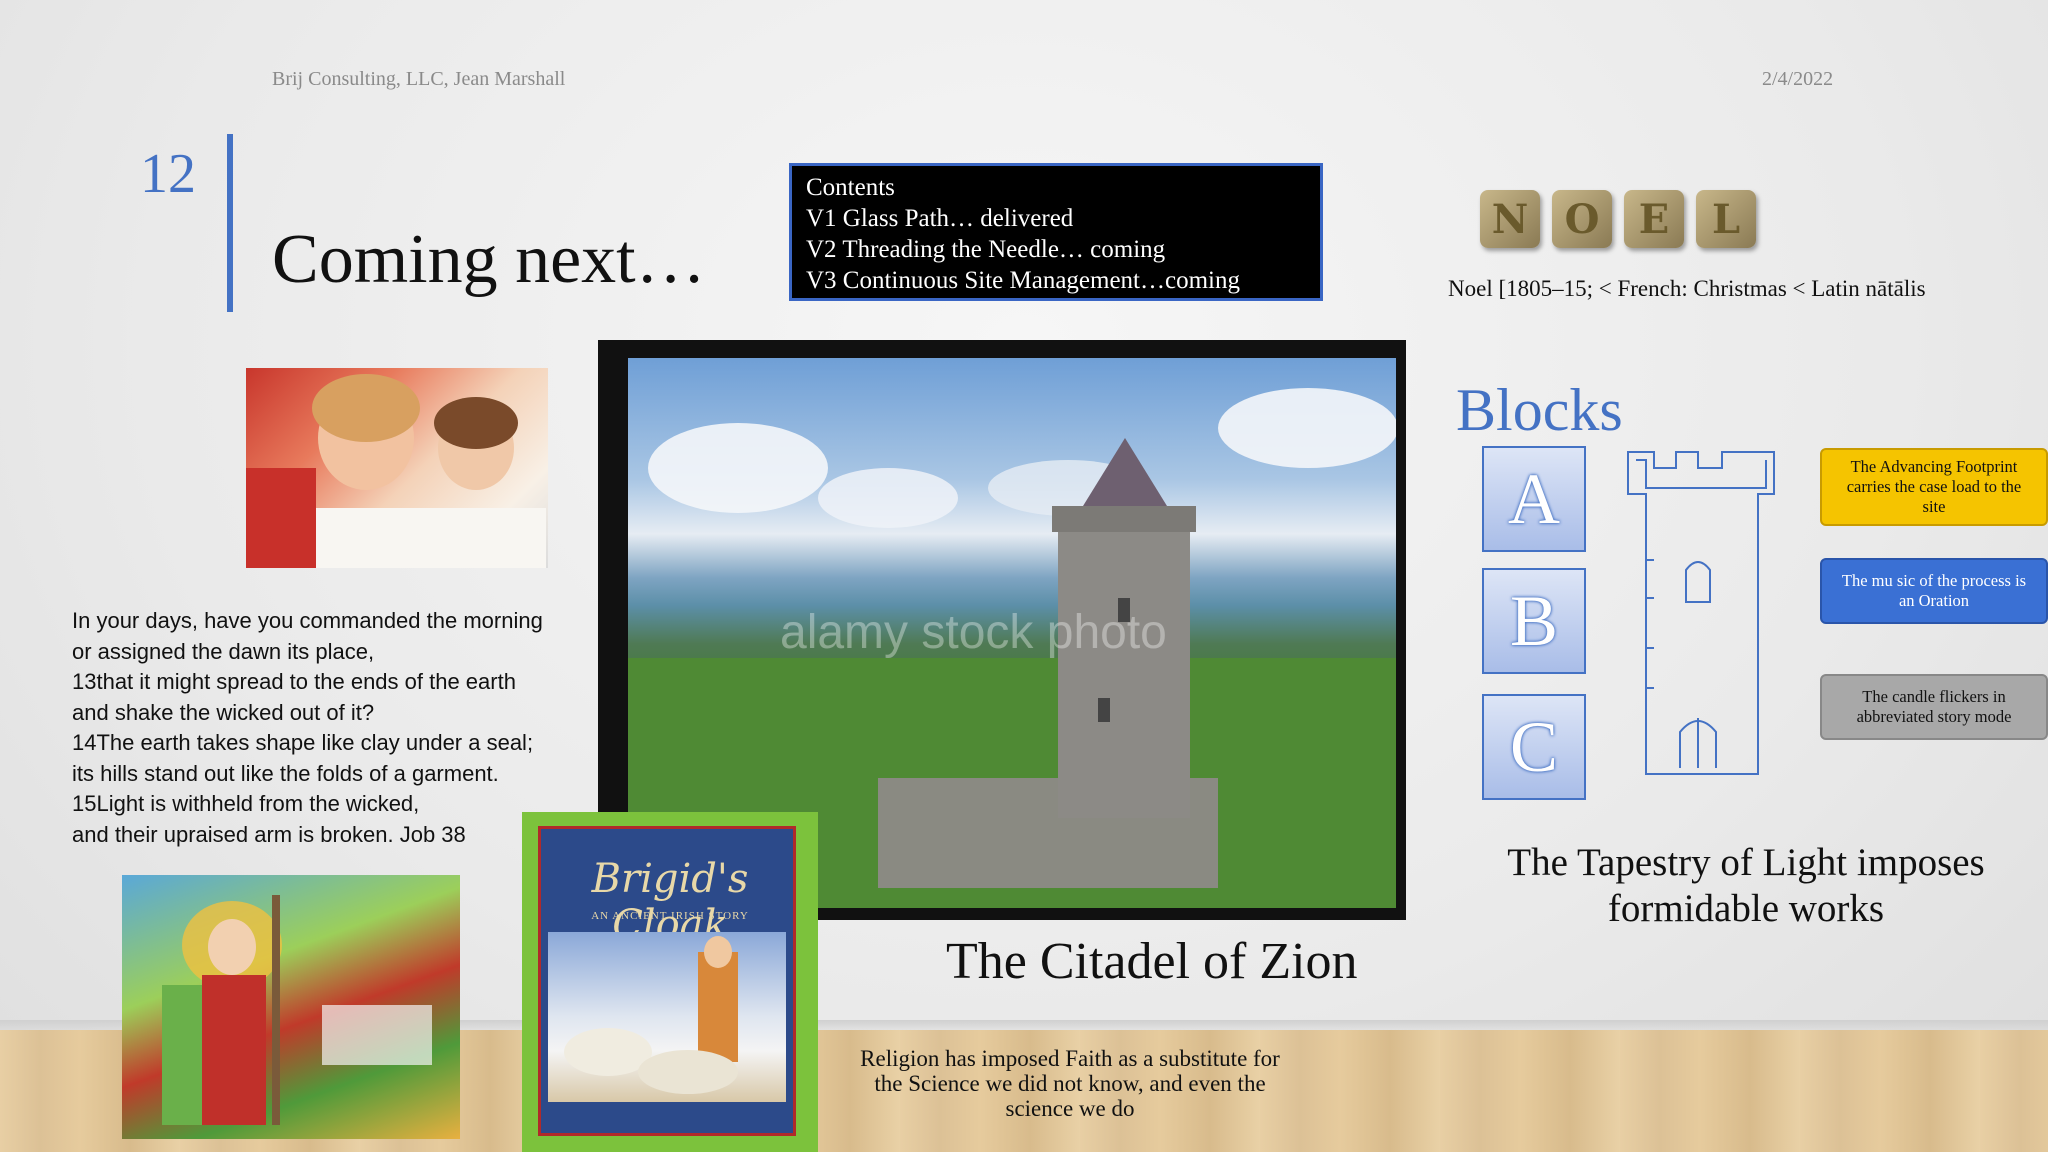  I want to click on child-writing-photo, so click(397, 468).